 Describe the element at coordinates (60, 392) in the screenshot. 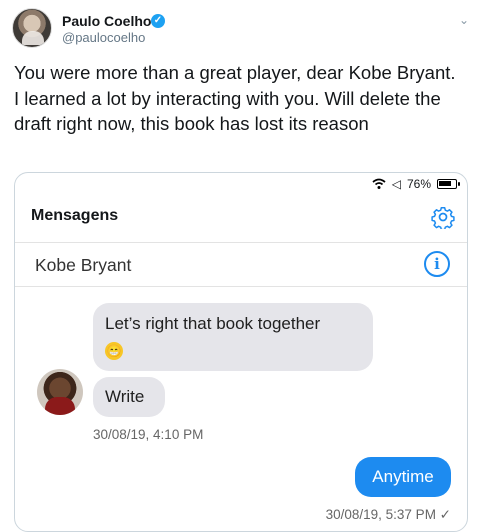

I see `contact-avatar` at that location.